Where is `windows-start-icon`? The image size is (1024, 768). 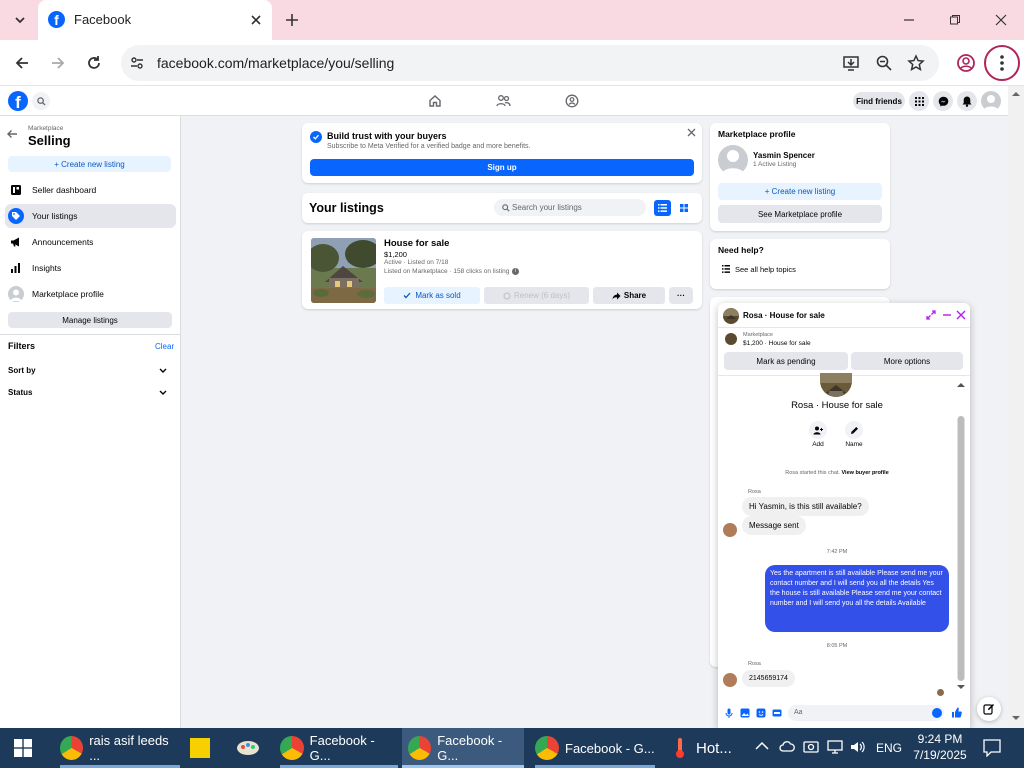
windows-start-icon is located at coordinates (23, 748).